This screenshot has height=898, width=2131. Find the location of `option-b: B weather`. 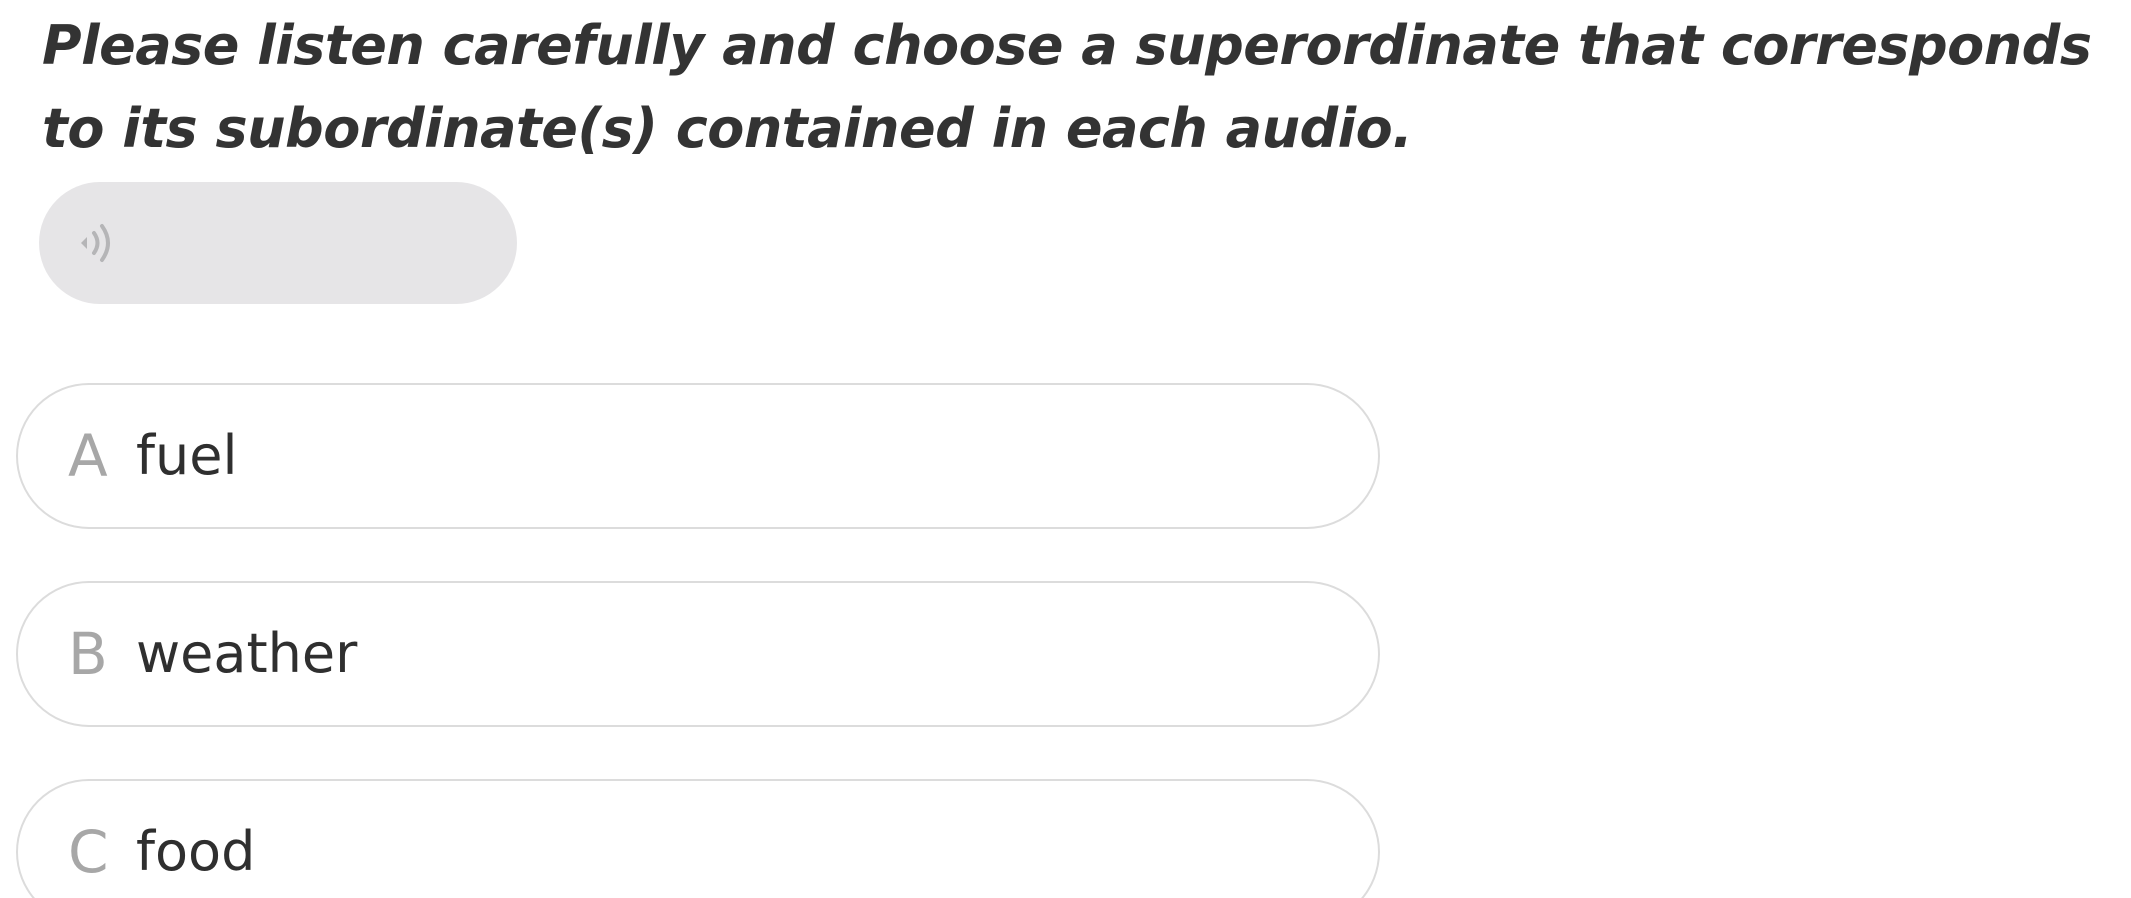

option-b: B weather is located at coordinates (698, 654).